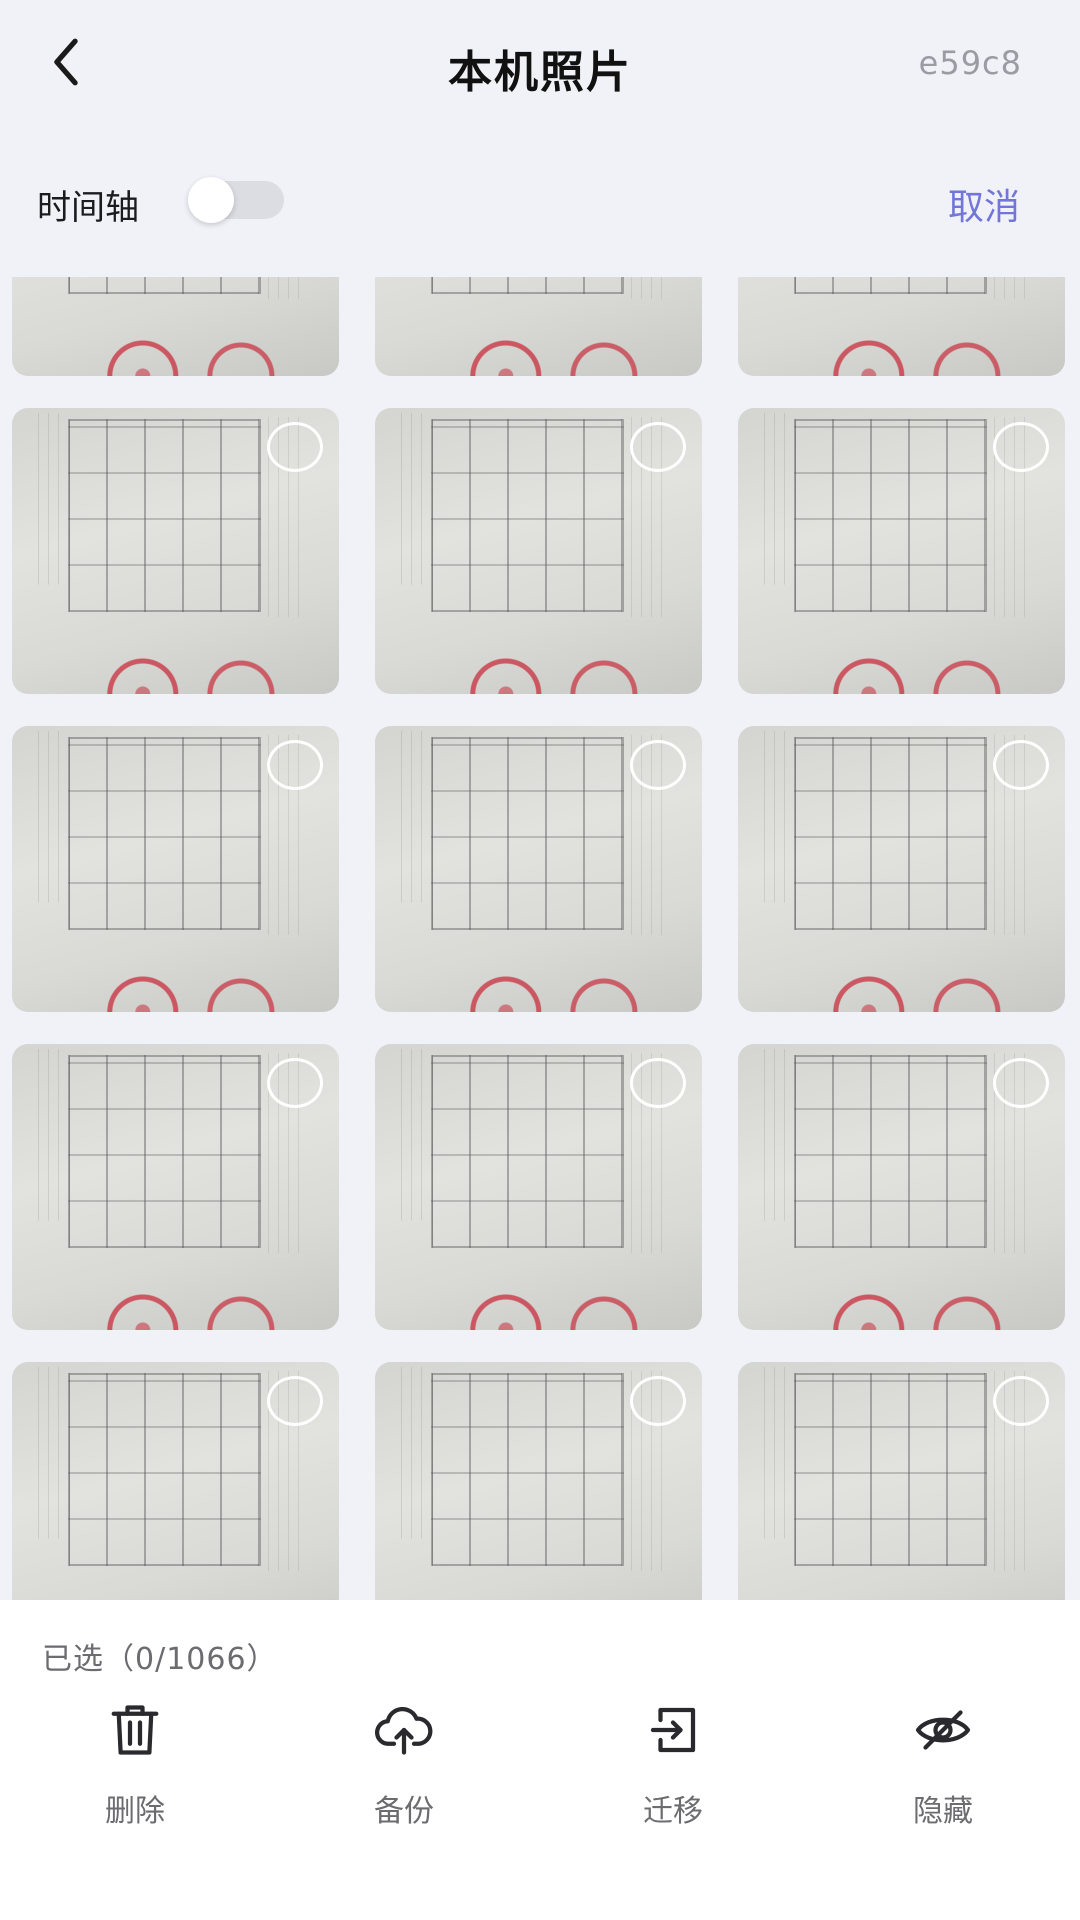 The height and width of the screenshot is (1920, 1080). What do you see at coordinates (88, 208) in the screenshot?
I see `timeline-label: 时间轴` at bounding box center [88, 208].